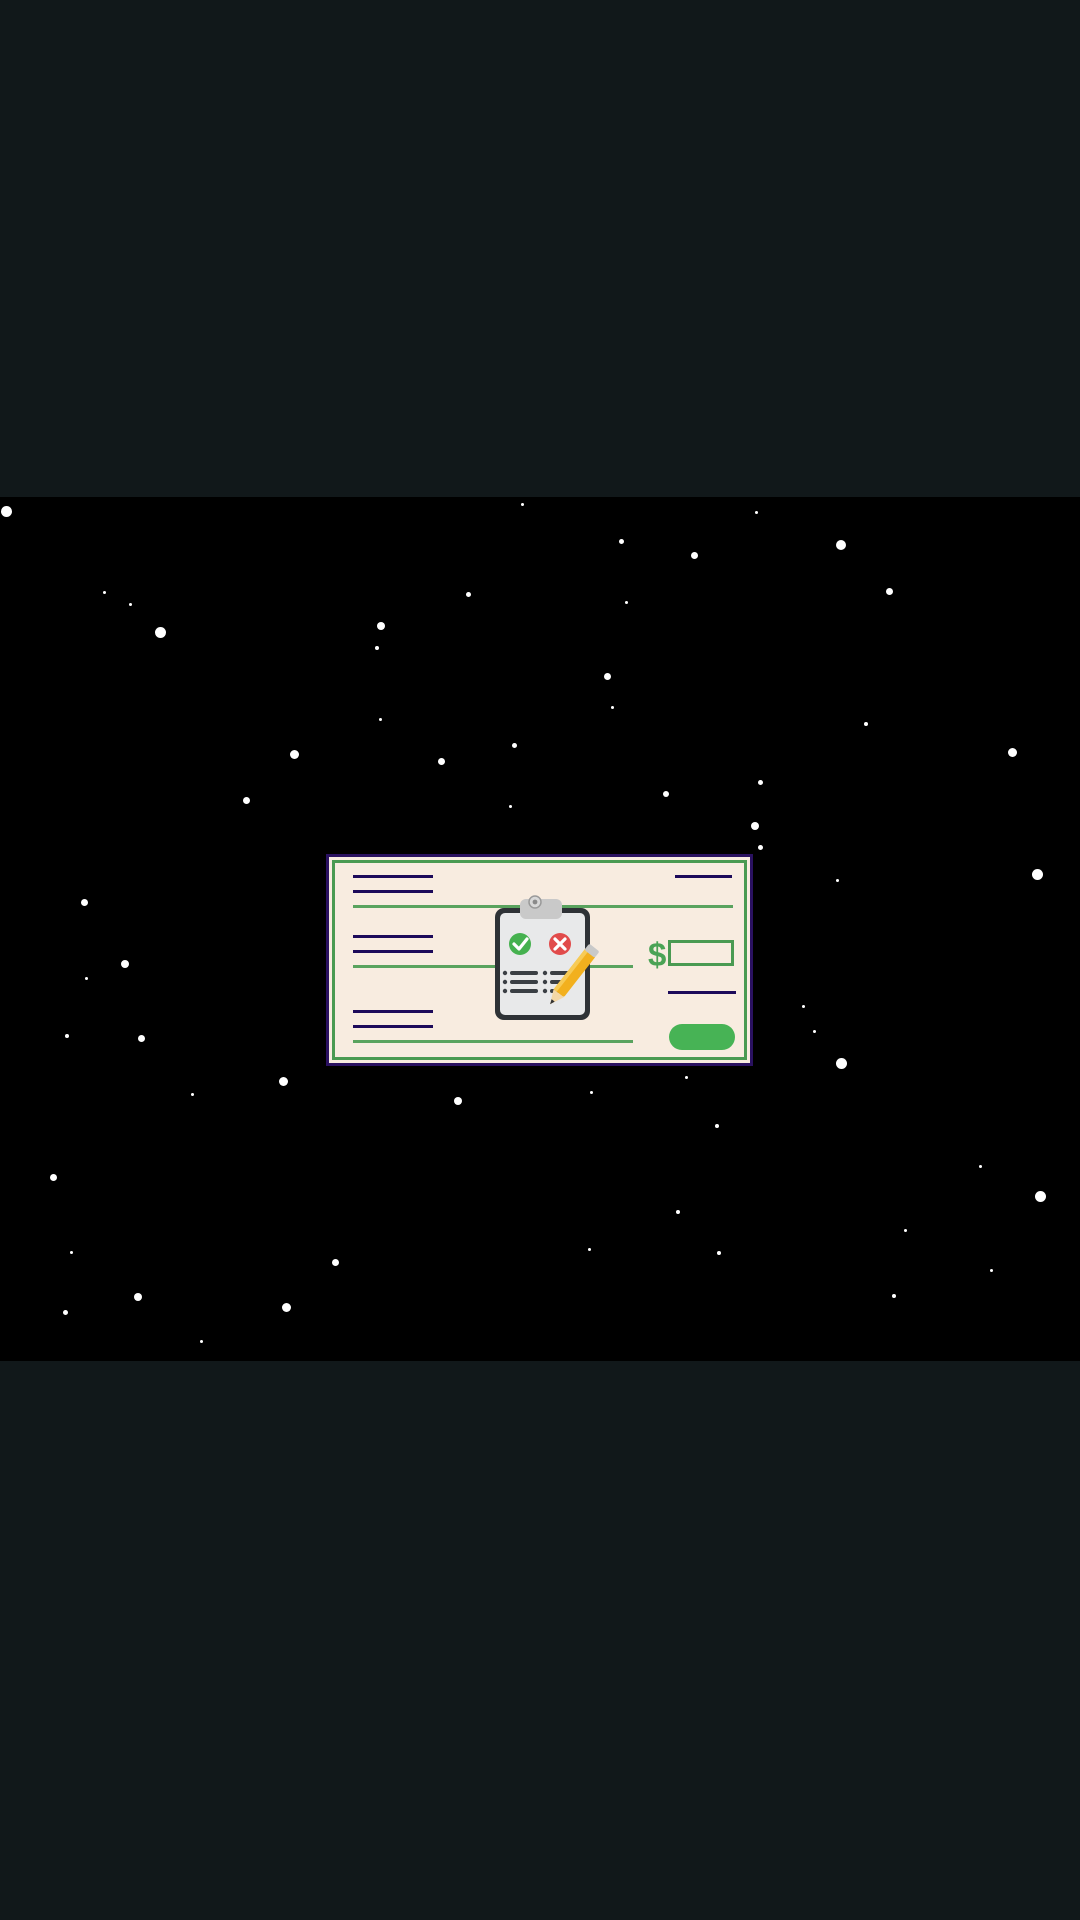 The height and width of the screenshot is (1920, 1080). Describe the element at coordinates (547, 957) in the screenshot. I see `clipboard-checklist-icon` at that location.